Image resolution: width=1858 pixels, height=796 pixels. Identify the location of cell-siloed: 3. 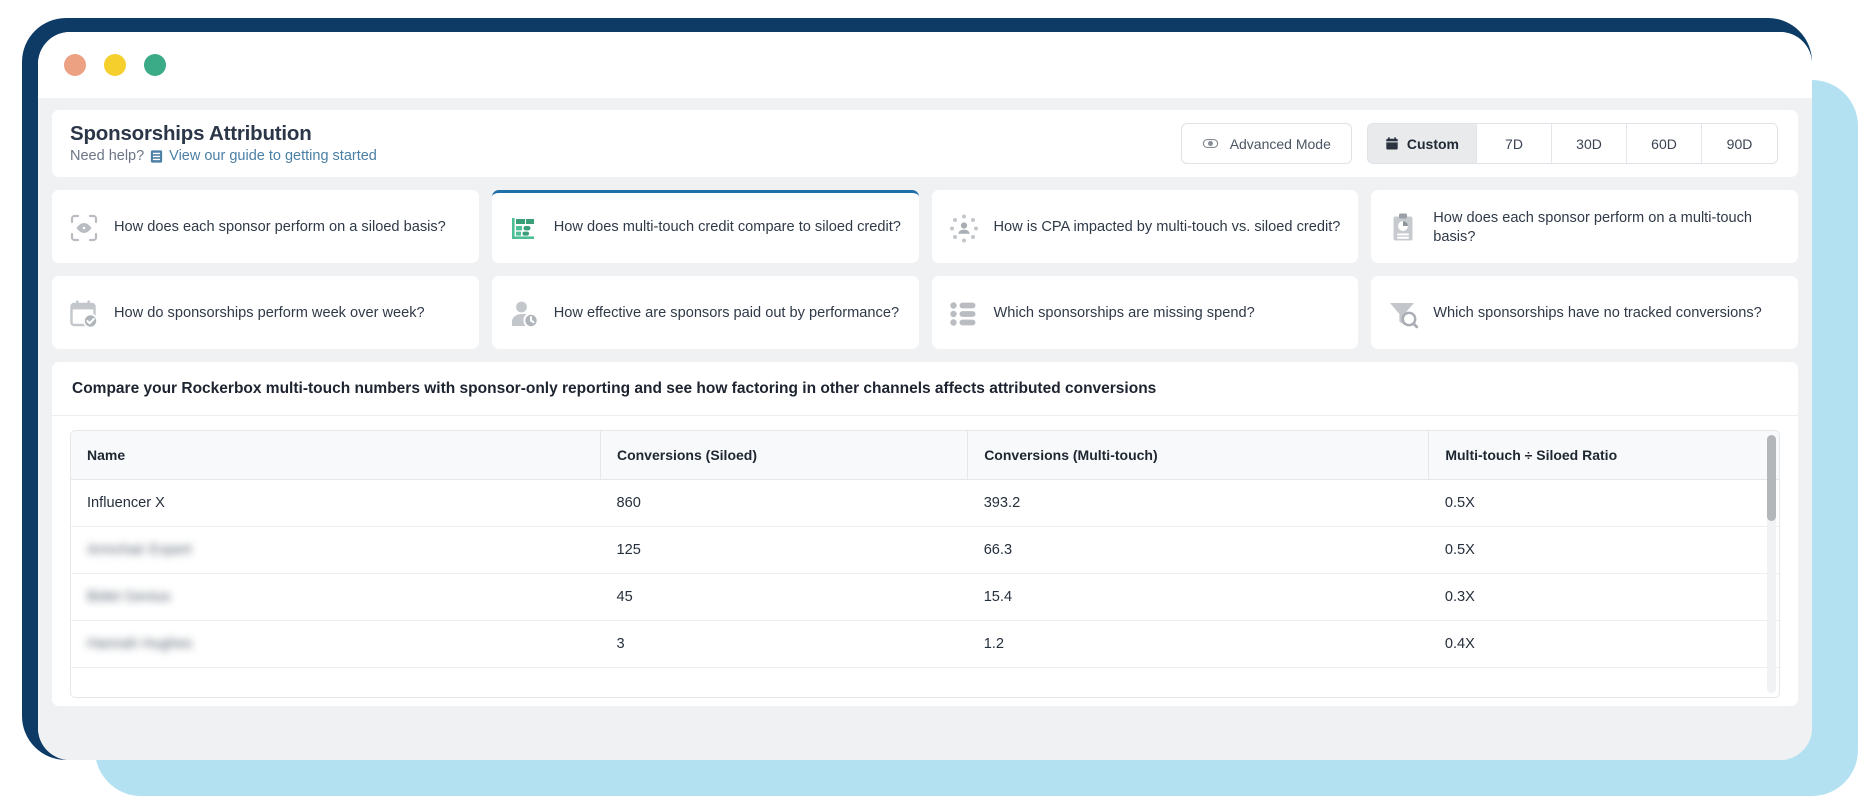
(784, 644).